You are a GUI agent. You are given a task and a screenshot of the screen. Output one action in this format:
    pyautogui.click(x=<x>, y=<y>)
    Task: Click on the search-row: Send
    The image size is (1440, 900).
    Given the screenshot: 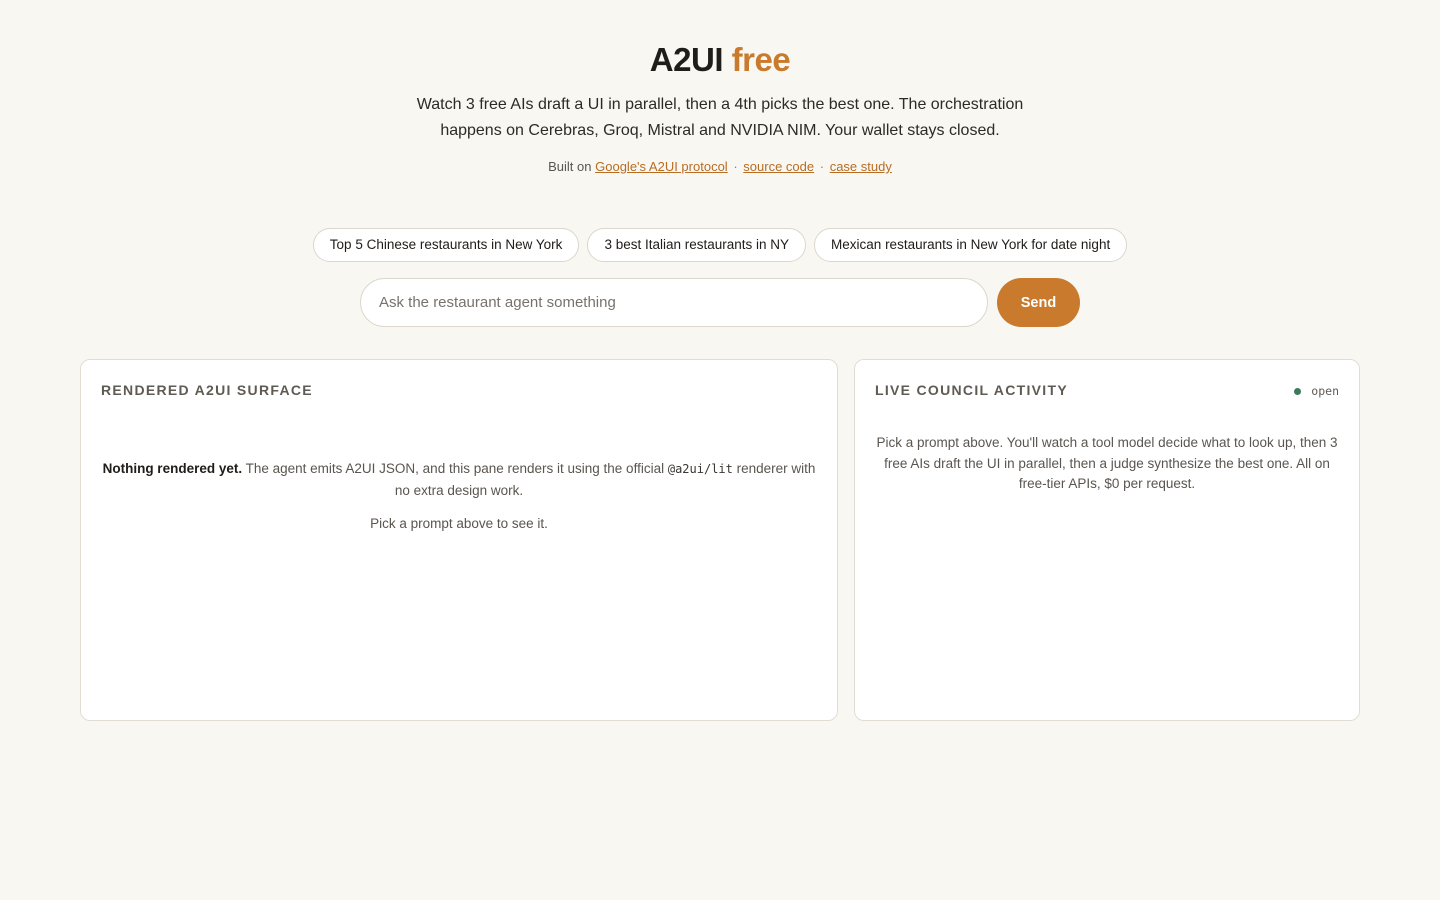 What is the action you would take?
    pyautogui.click(x=720, y=302)
    